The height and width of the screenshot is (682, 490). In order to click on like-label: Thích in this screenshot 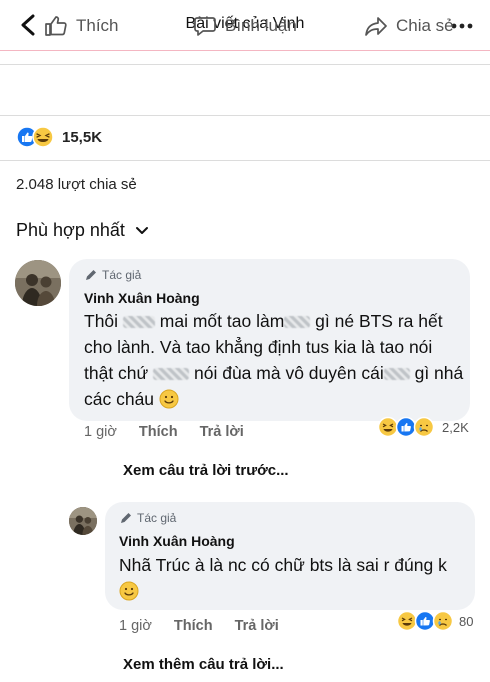, I will do `click(97, 25)`.